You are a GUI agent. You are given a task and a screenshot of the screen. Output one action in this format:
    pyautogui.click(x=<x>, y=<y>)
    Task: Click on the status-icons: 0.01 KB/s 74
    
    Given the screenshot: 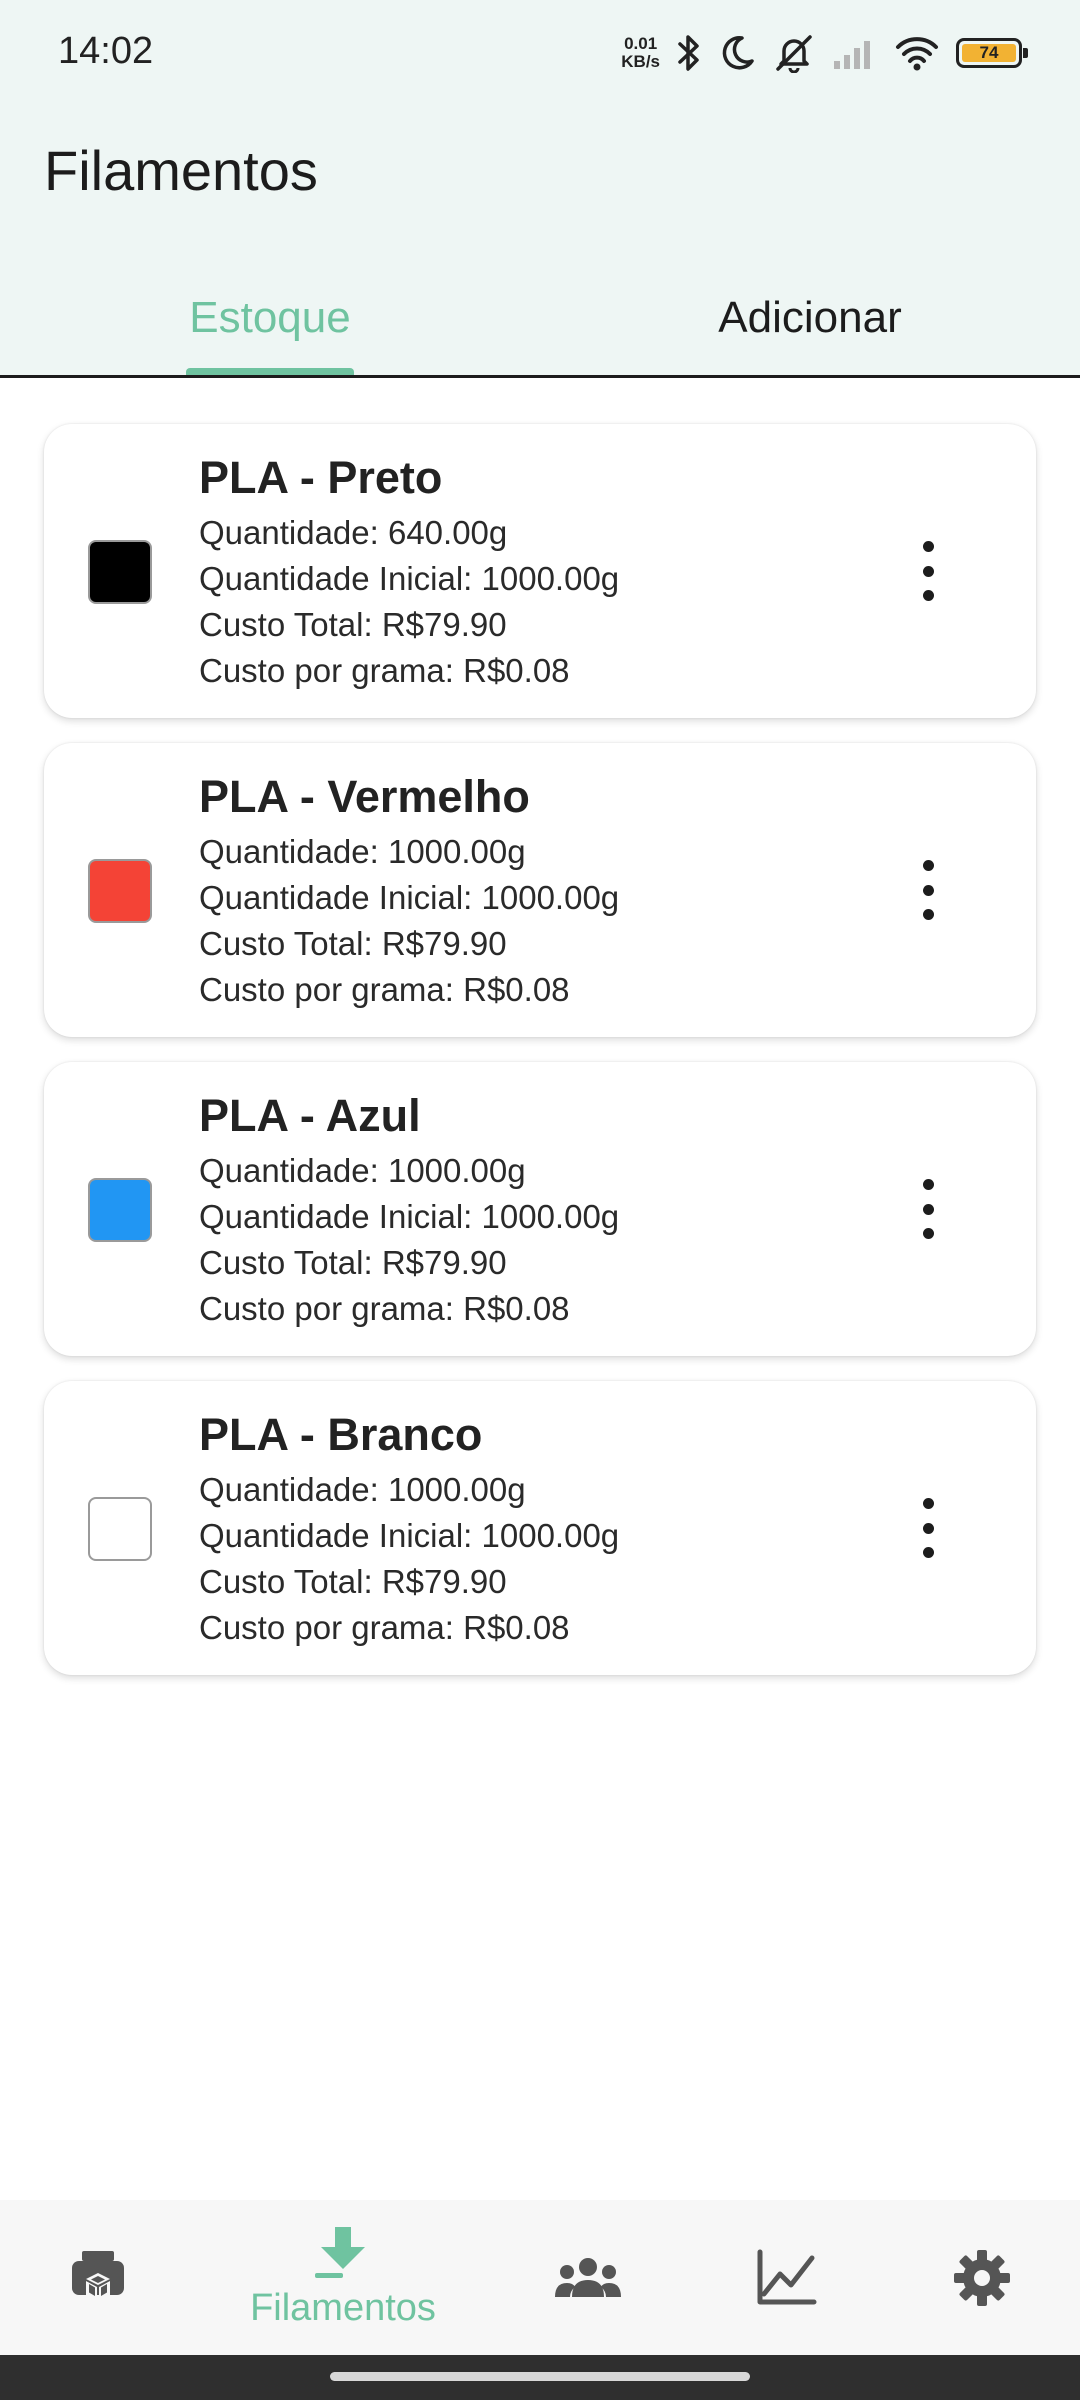 What is the action you would take?
    pyautogui.click(x=824, y=53)
    